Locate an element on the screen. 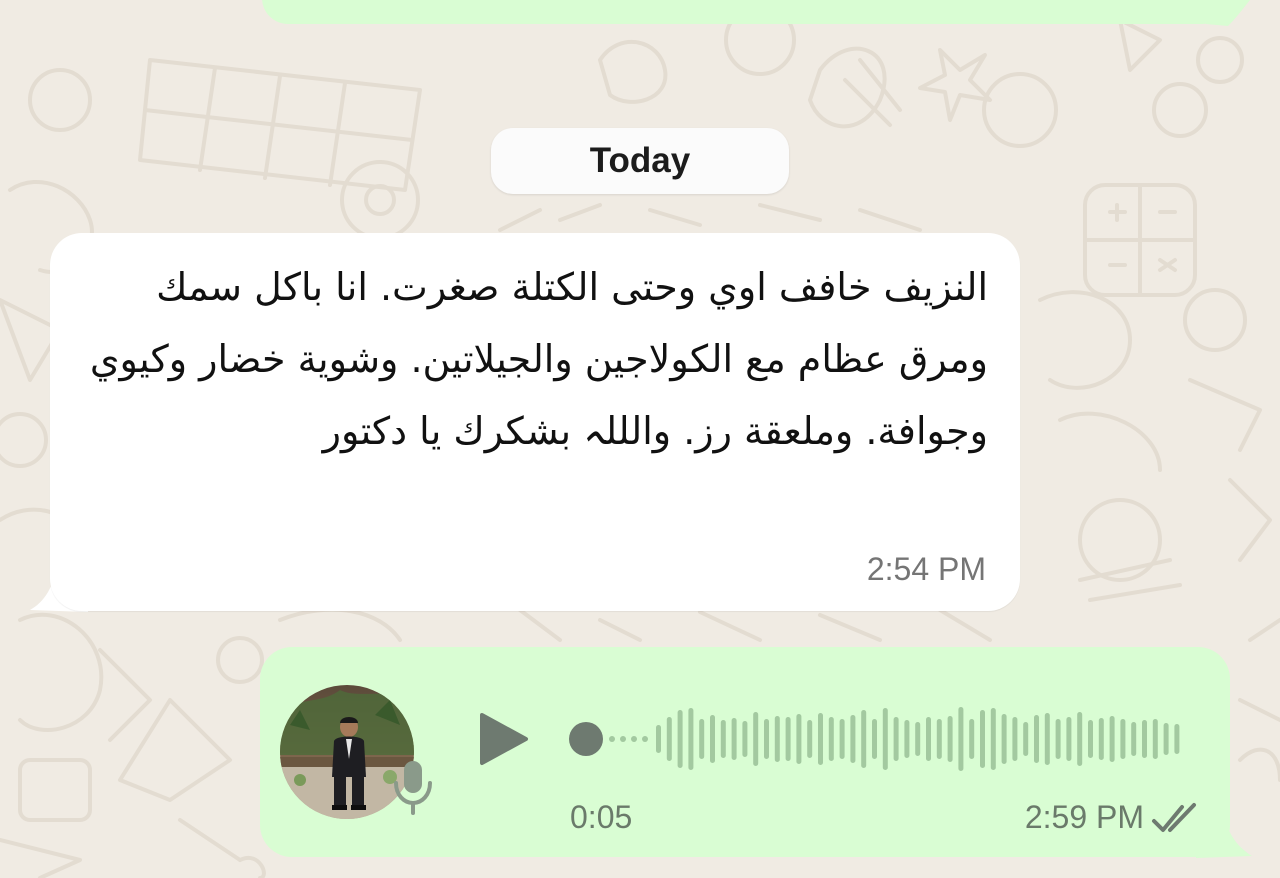 This screenshot has width=1280, height=878. date-label: Today is located at coordinates (640, 160).